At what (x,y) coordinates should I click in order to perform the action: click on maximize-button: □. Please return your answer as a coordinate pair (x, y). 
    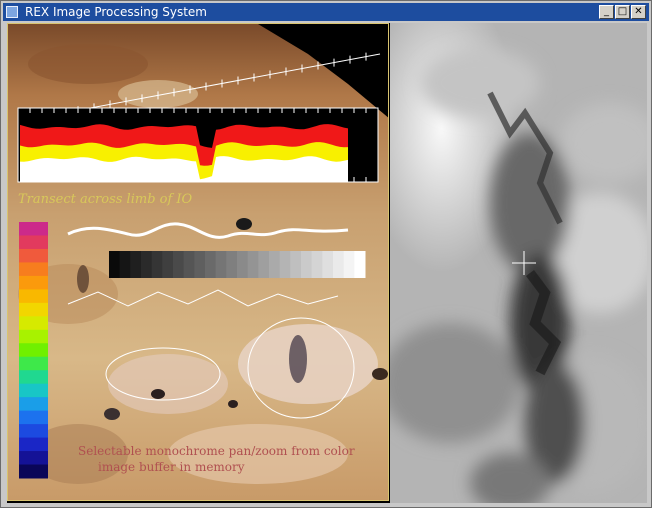
    Looking at the image, I should click on (622, 12).